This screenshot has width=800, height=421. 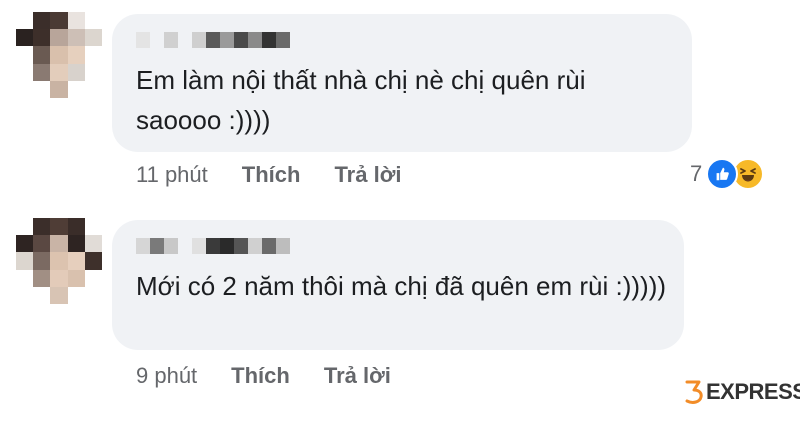 What do you see at coordinates (694, 392) in the screenshot?
I see `brand-mark-icon` at bounding box center [694, 392].